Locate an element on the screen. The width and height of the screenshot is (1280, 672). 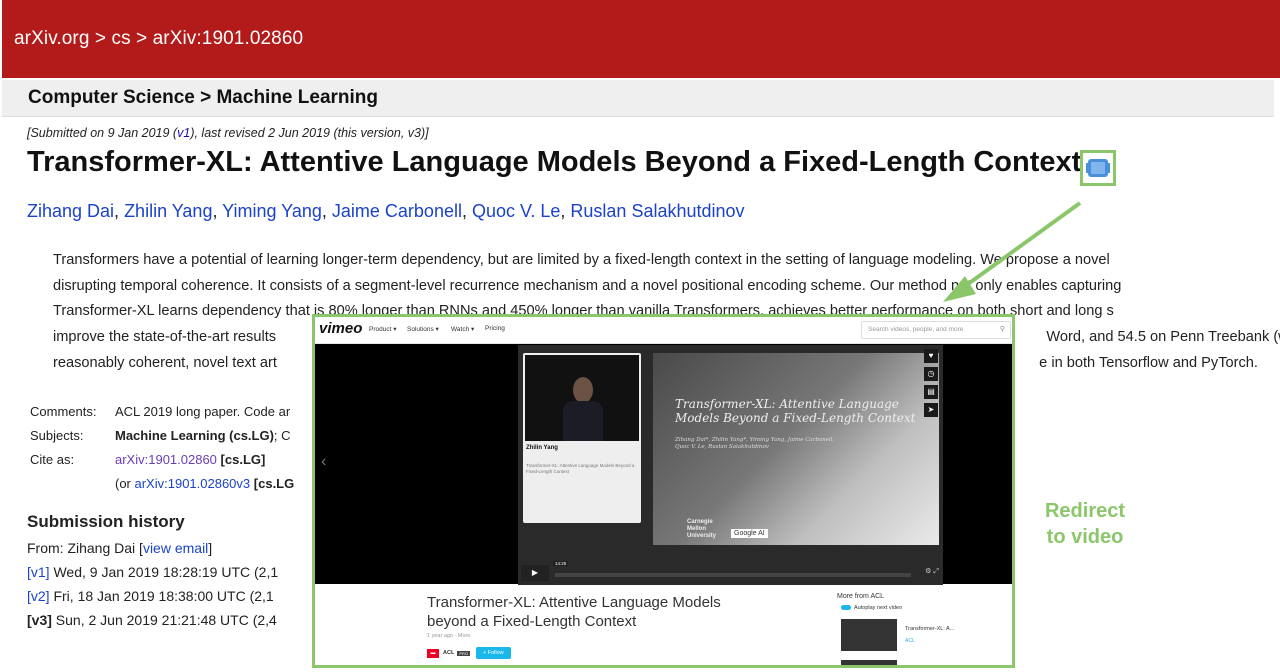
author-link: Zihang Dai is located at coordinates (70, 211).